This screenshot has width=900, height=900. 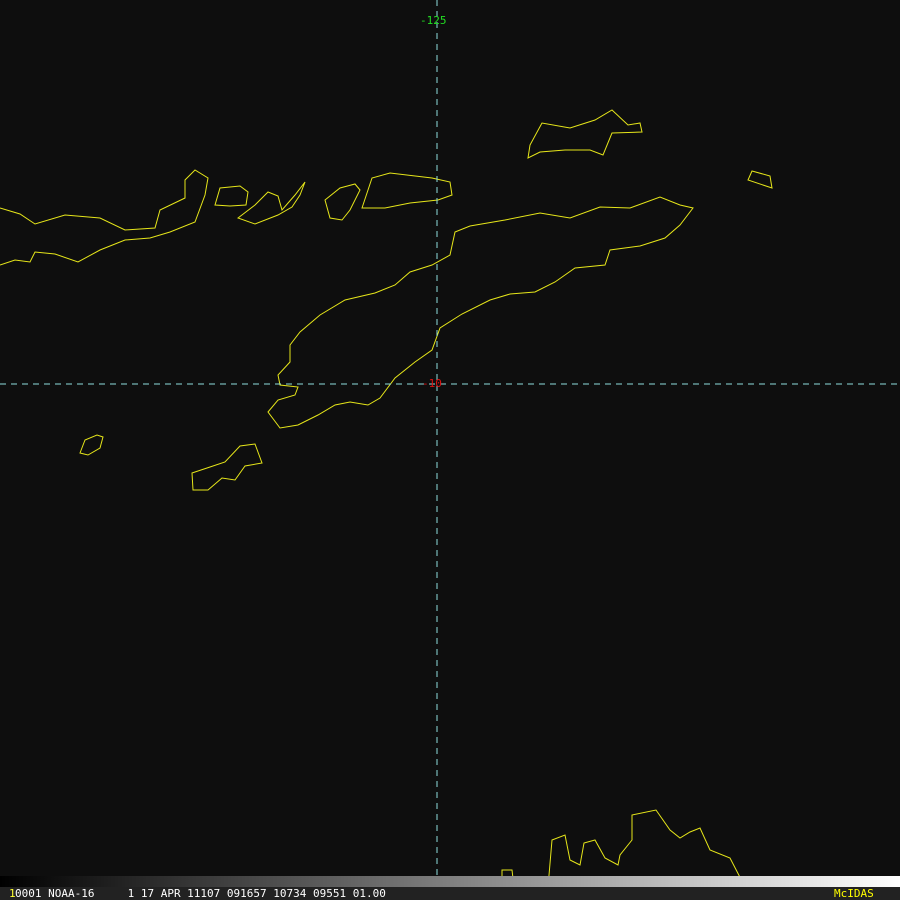 What do you see at coordinates (450, 881) in the screenshot?
I see `grayscale-bar` at bounding box center [450, 881].